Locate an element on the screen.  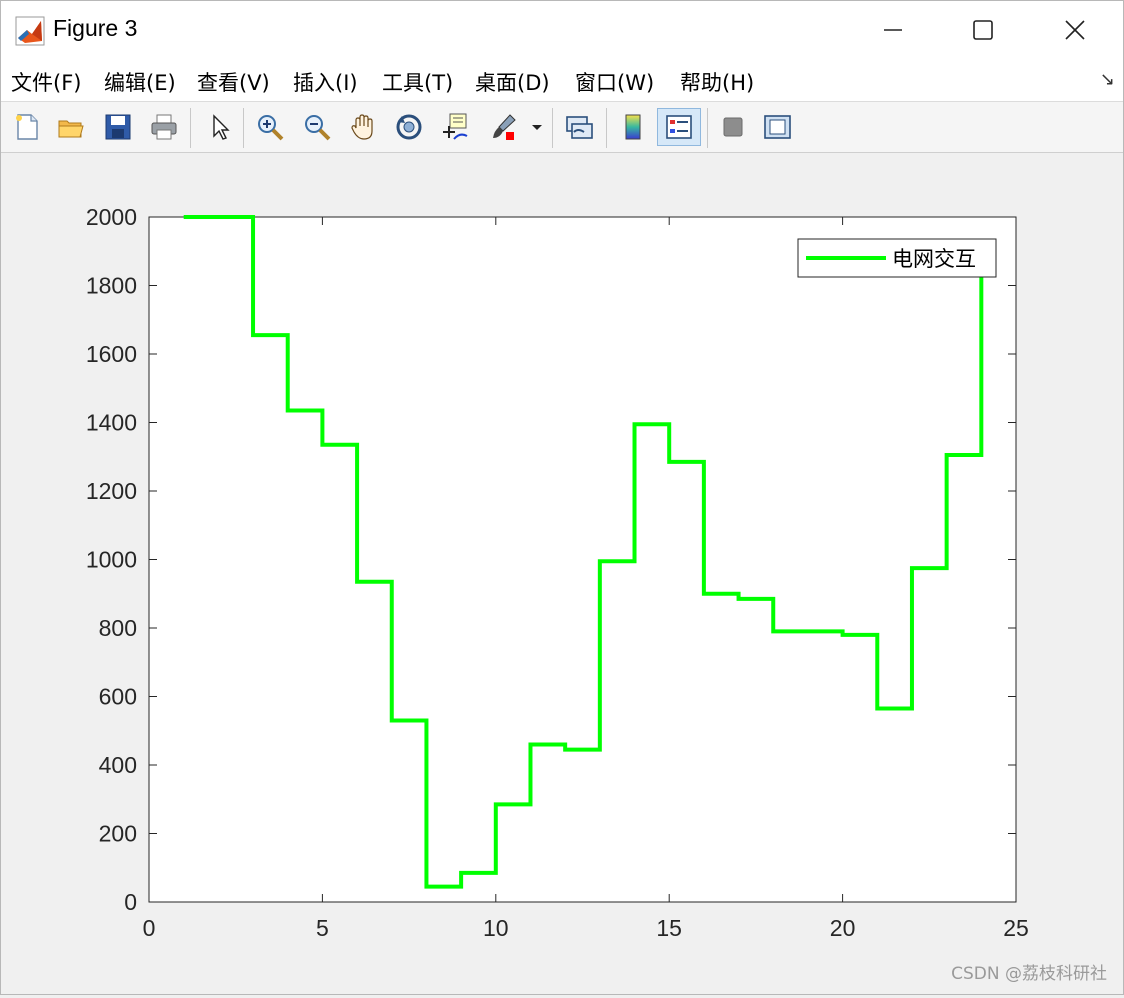
zoom-out-icon is located at coordinates (318, 128).